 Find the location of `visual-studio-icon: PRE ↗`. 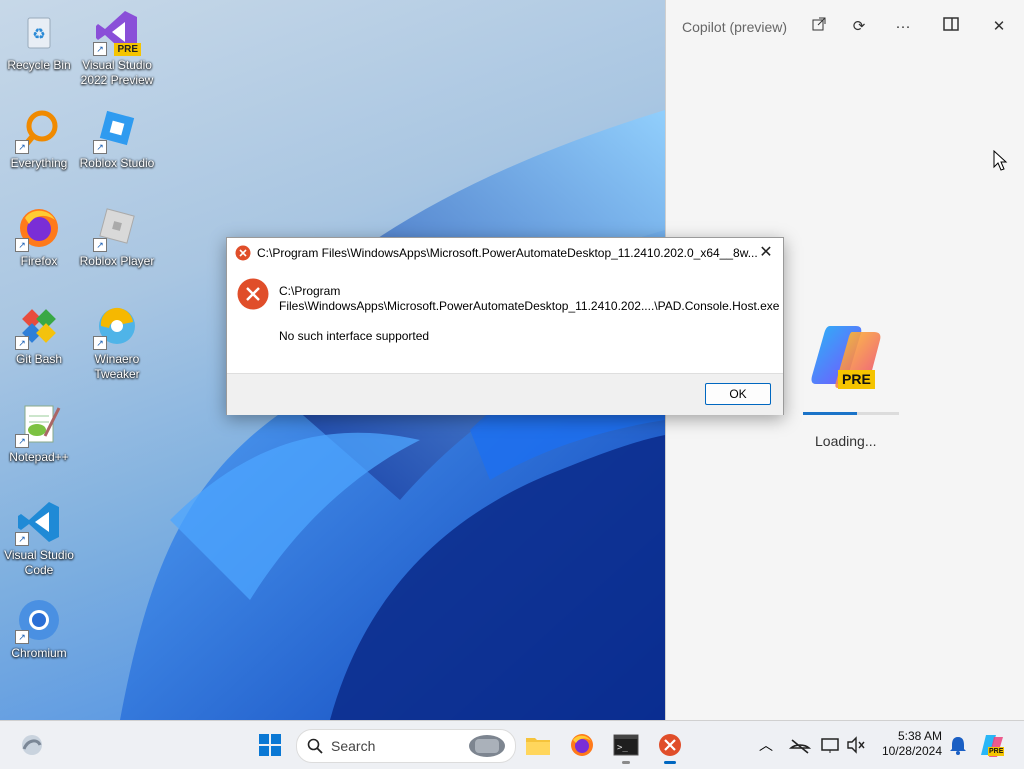

visual-studio-icon: PRE ↗ is located at coordinates (117, 32).